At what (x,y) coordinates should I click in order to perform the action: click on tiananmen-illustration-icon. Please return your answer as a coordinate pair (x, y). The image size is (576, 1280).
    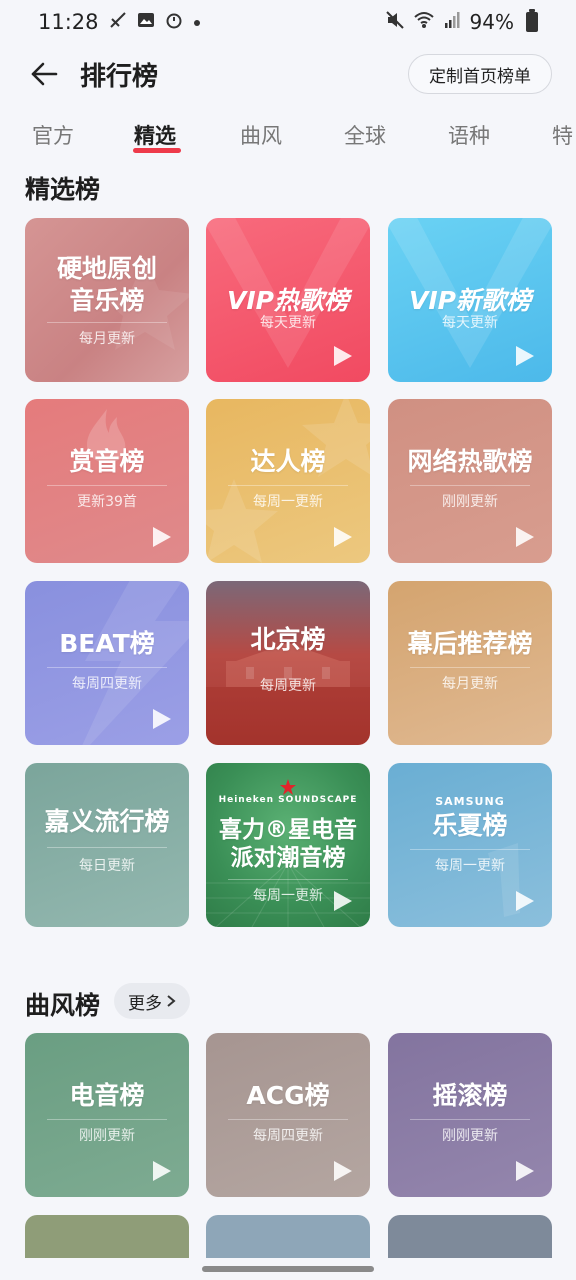
    Looking at the image, I should click on (288, 694).